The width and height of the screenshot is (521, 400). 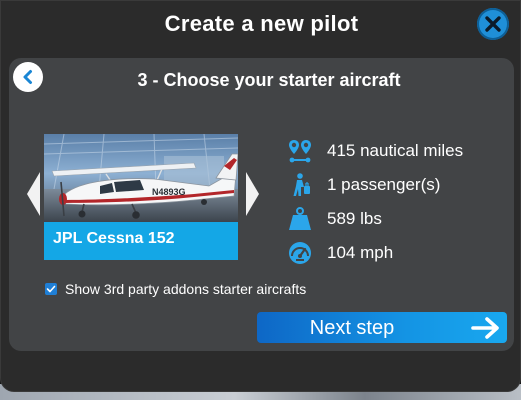 I want to click on route-icon, so click(x=300, y=151).